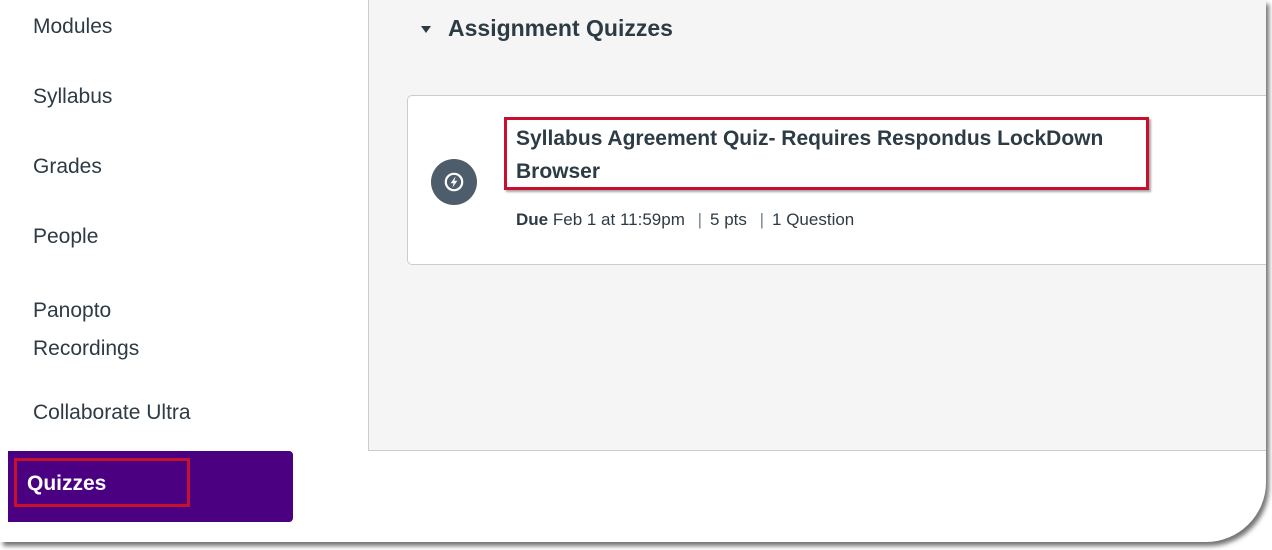  What do you see at coordinates (813, 219) in the screenshot?
I see `quiz-question-count: 1 Question` at bounding box center [813, 219].